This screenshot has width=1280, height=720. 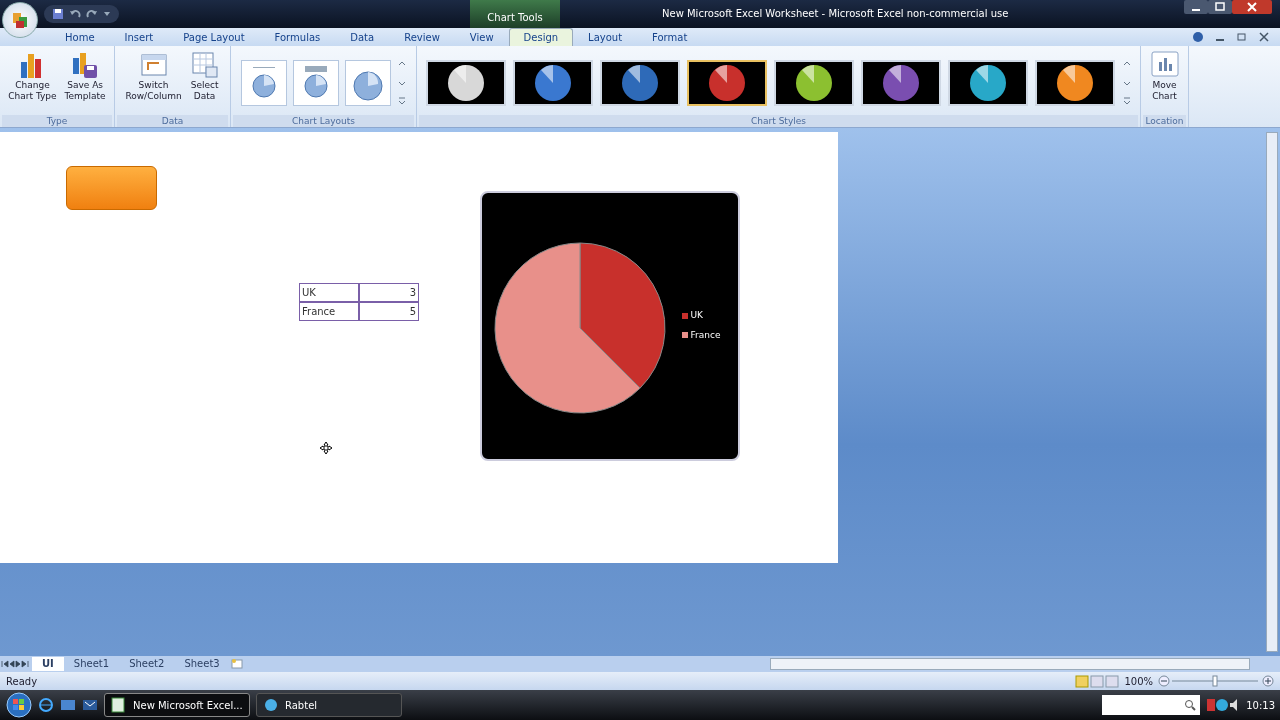 What do you see at coordinates (139, 37) in the screenshot?
I see `ribbon-tab: Insert` at bounding box center [139, 37].